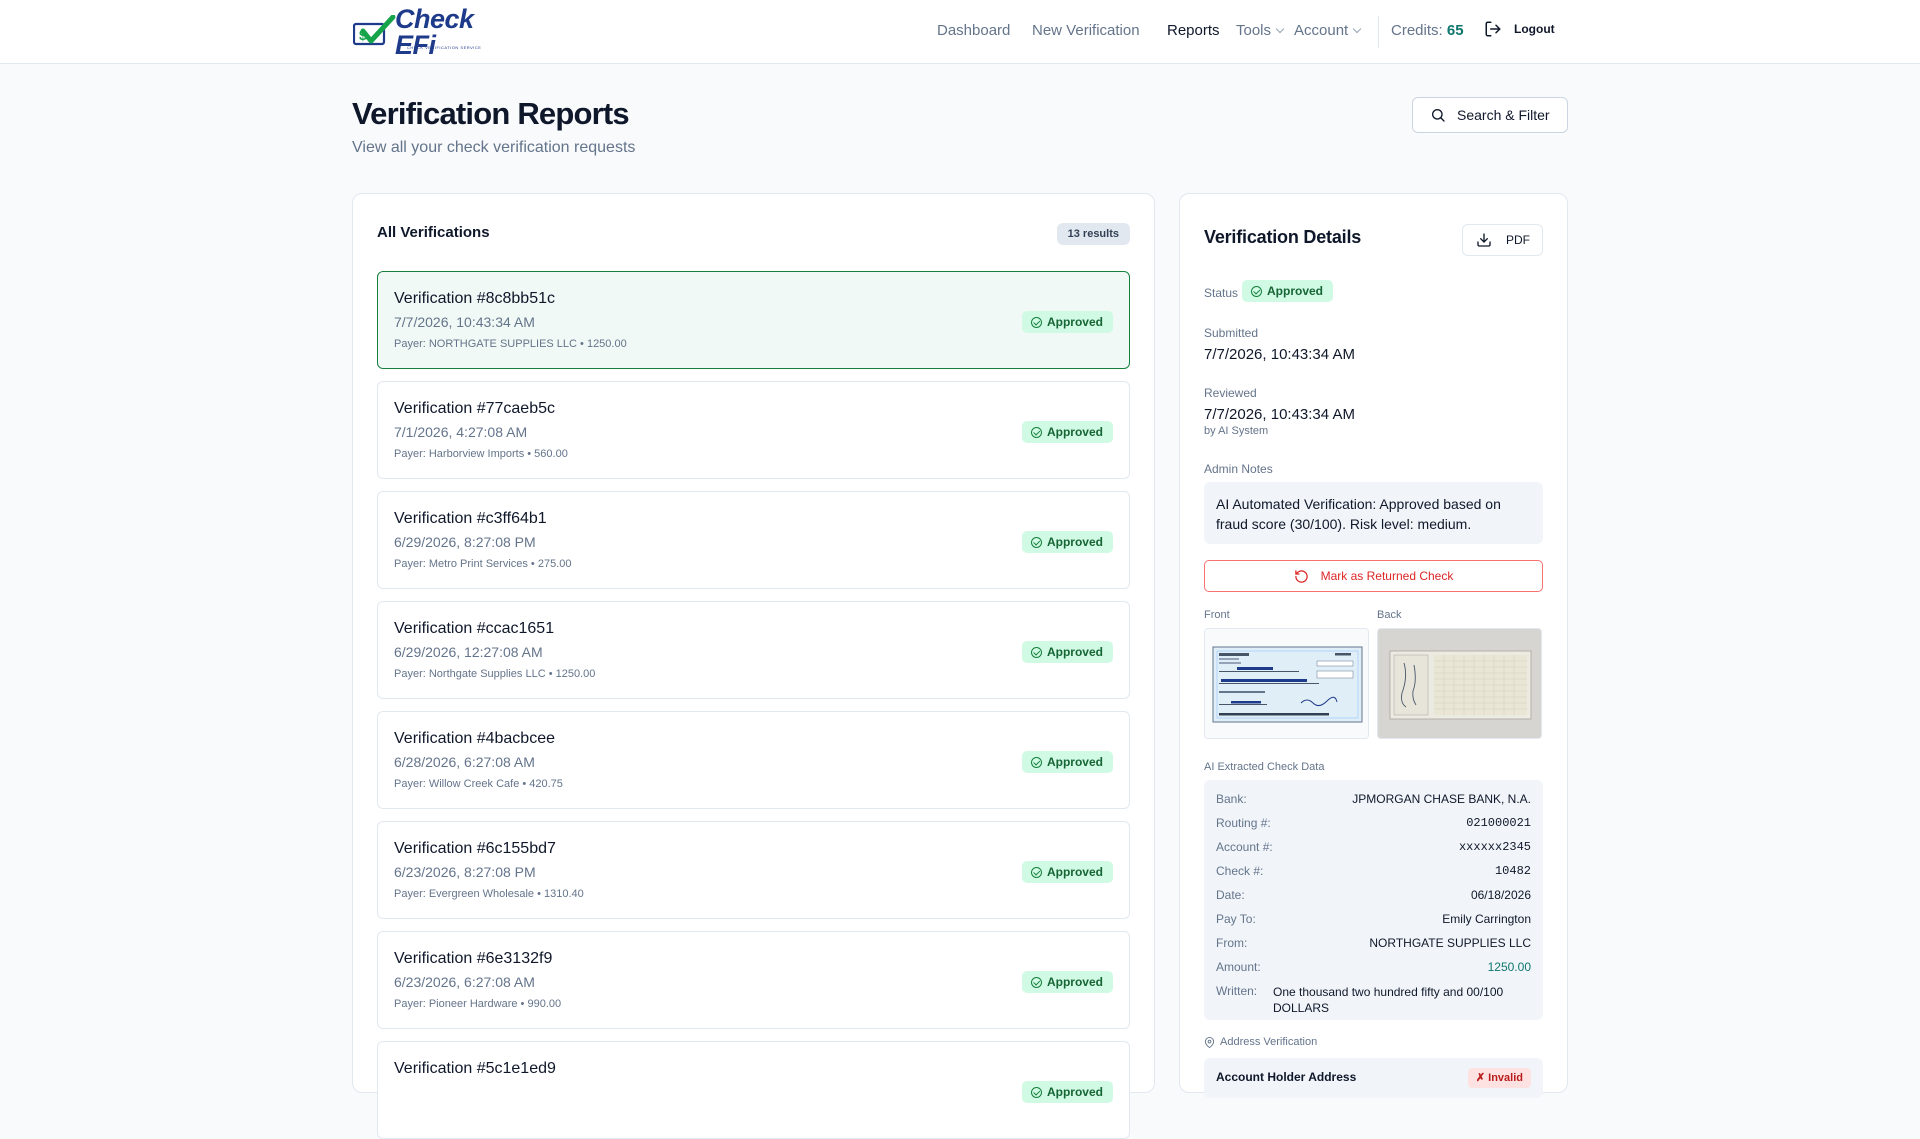  Describe the element at coordinates (475, 848) in the screenshot. I see `verification-title: Verification #6c155bd7` at that location.